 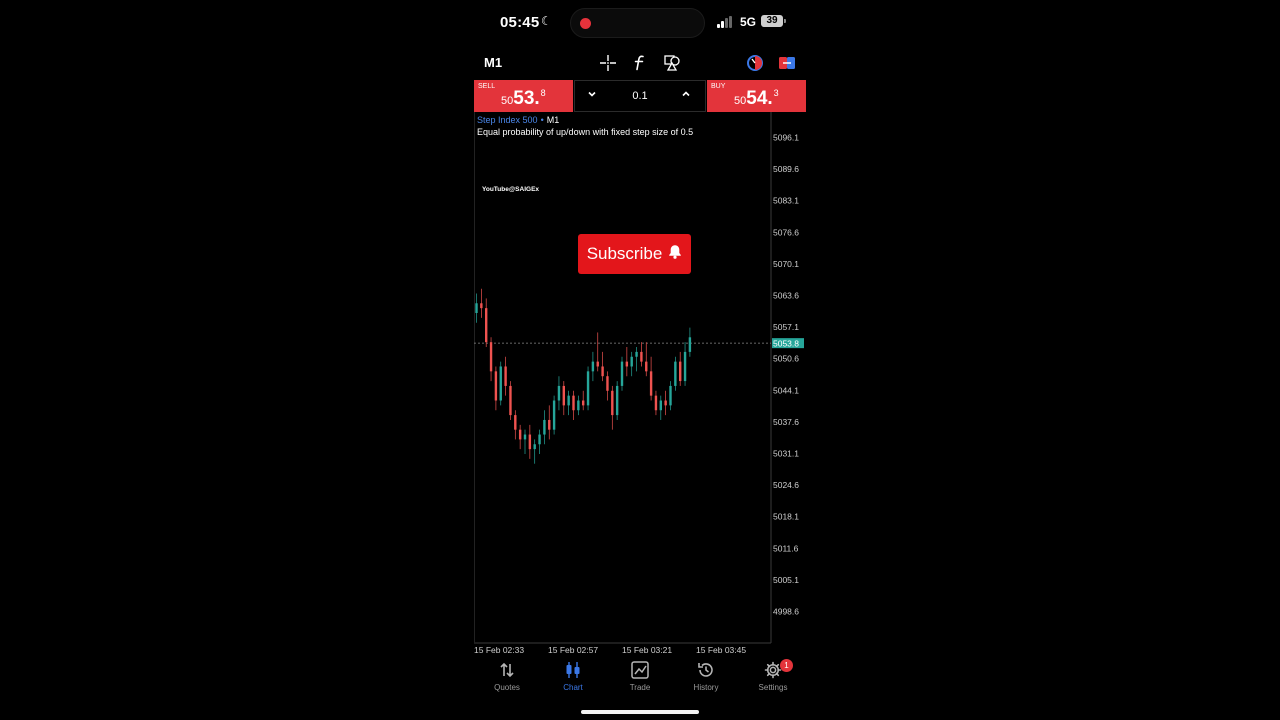 I want to click on price-tick-label: 5024.6, so click(x=786, y=485).